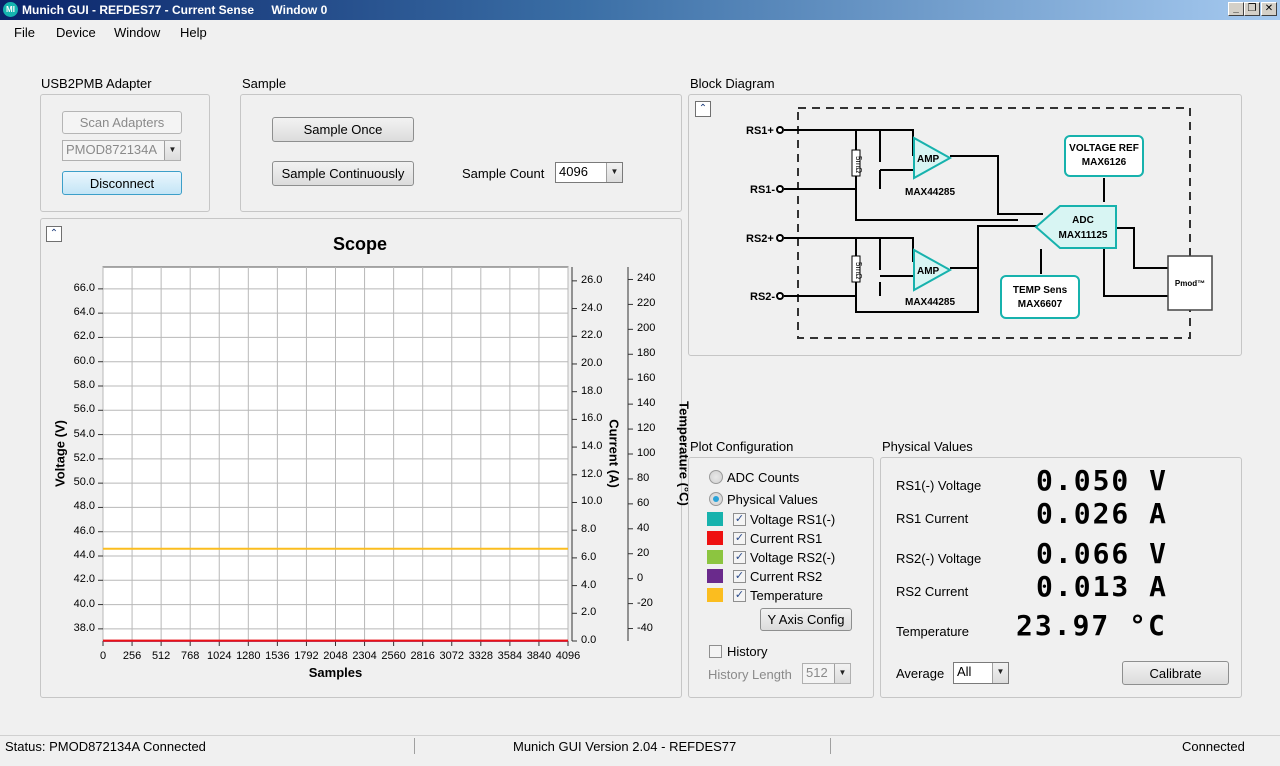 The image size is (1280, 766). I want to click on terminals, so click(780, 213).